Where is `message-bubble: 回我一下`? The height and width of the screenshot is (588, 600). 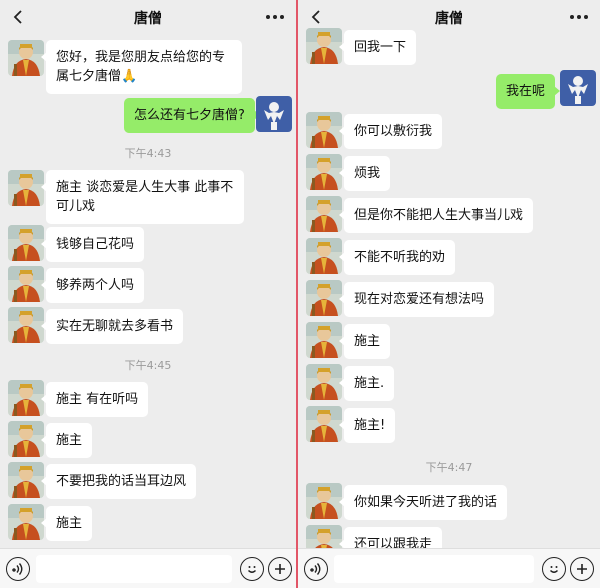
message-bubble: 回我一下 is located at coordinates (377, 47).